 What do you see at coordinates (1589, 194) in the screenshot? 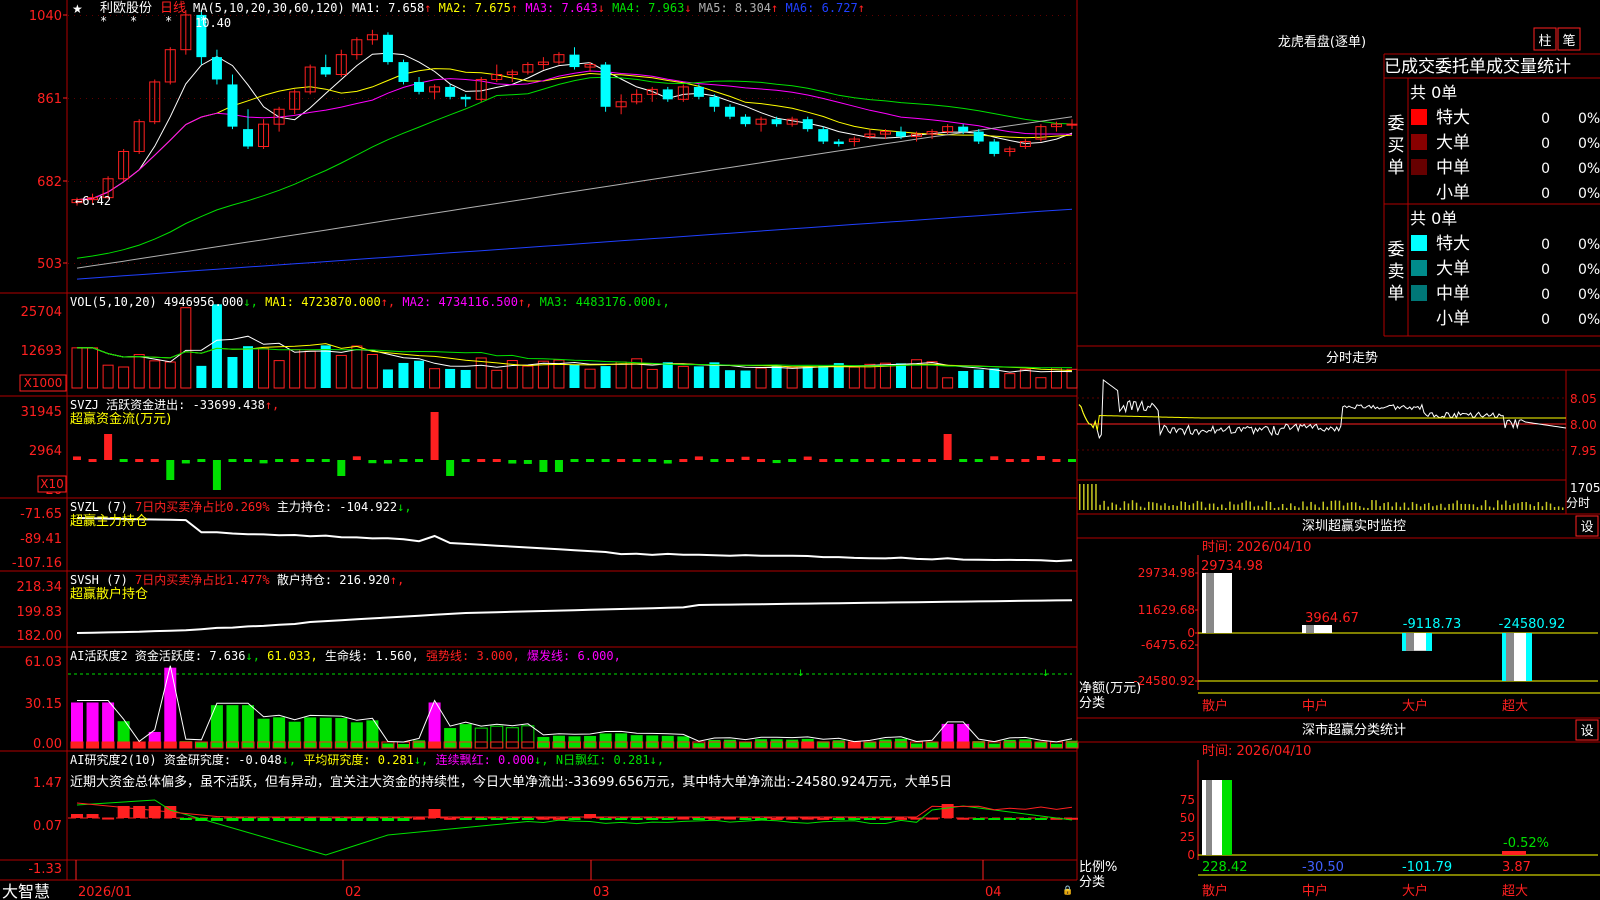
I see `buy-row-pct: 0%` at bounding box center [1589, 194].